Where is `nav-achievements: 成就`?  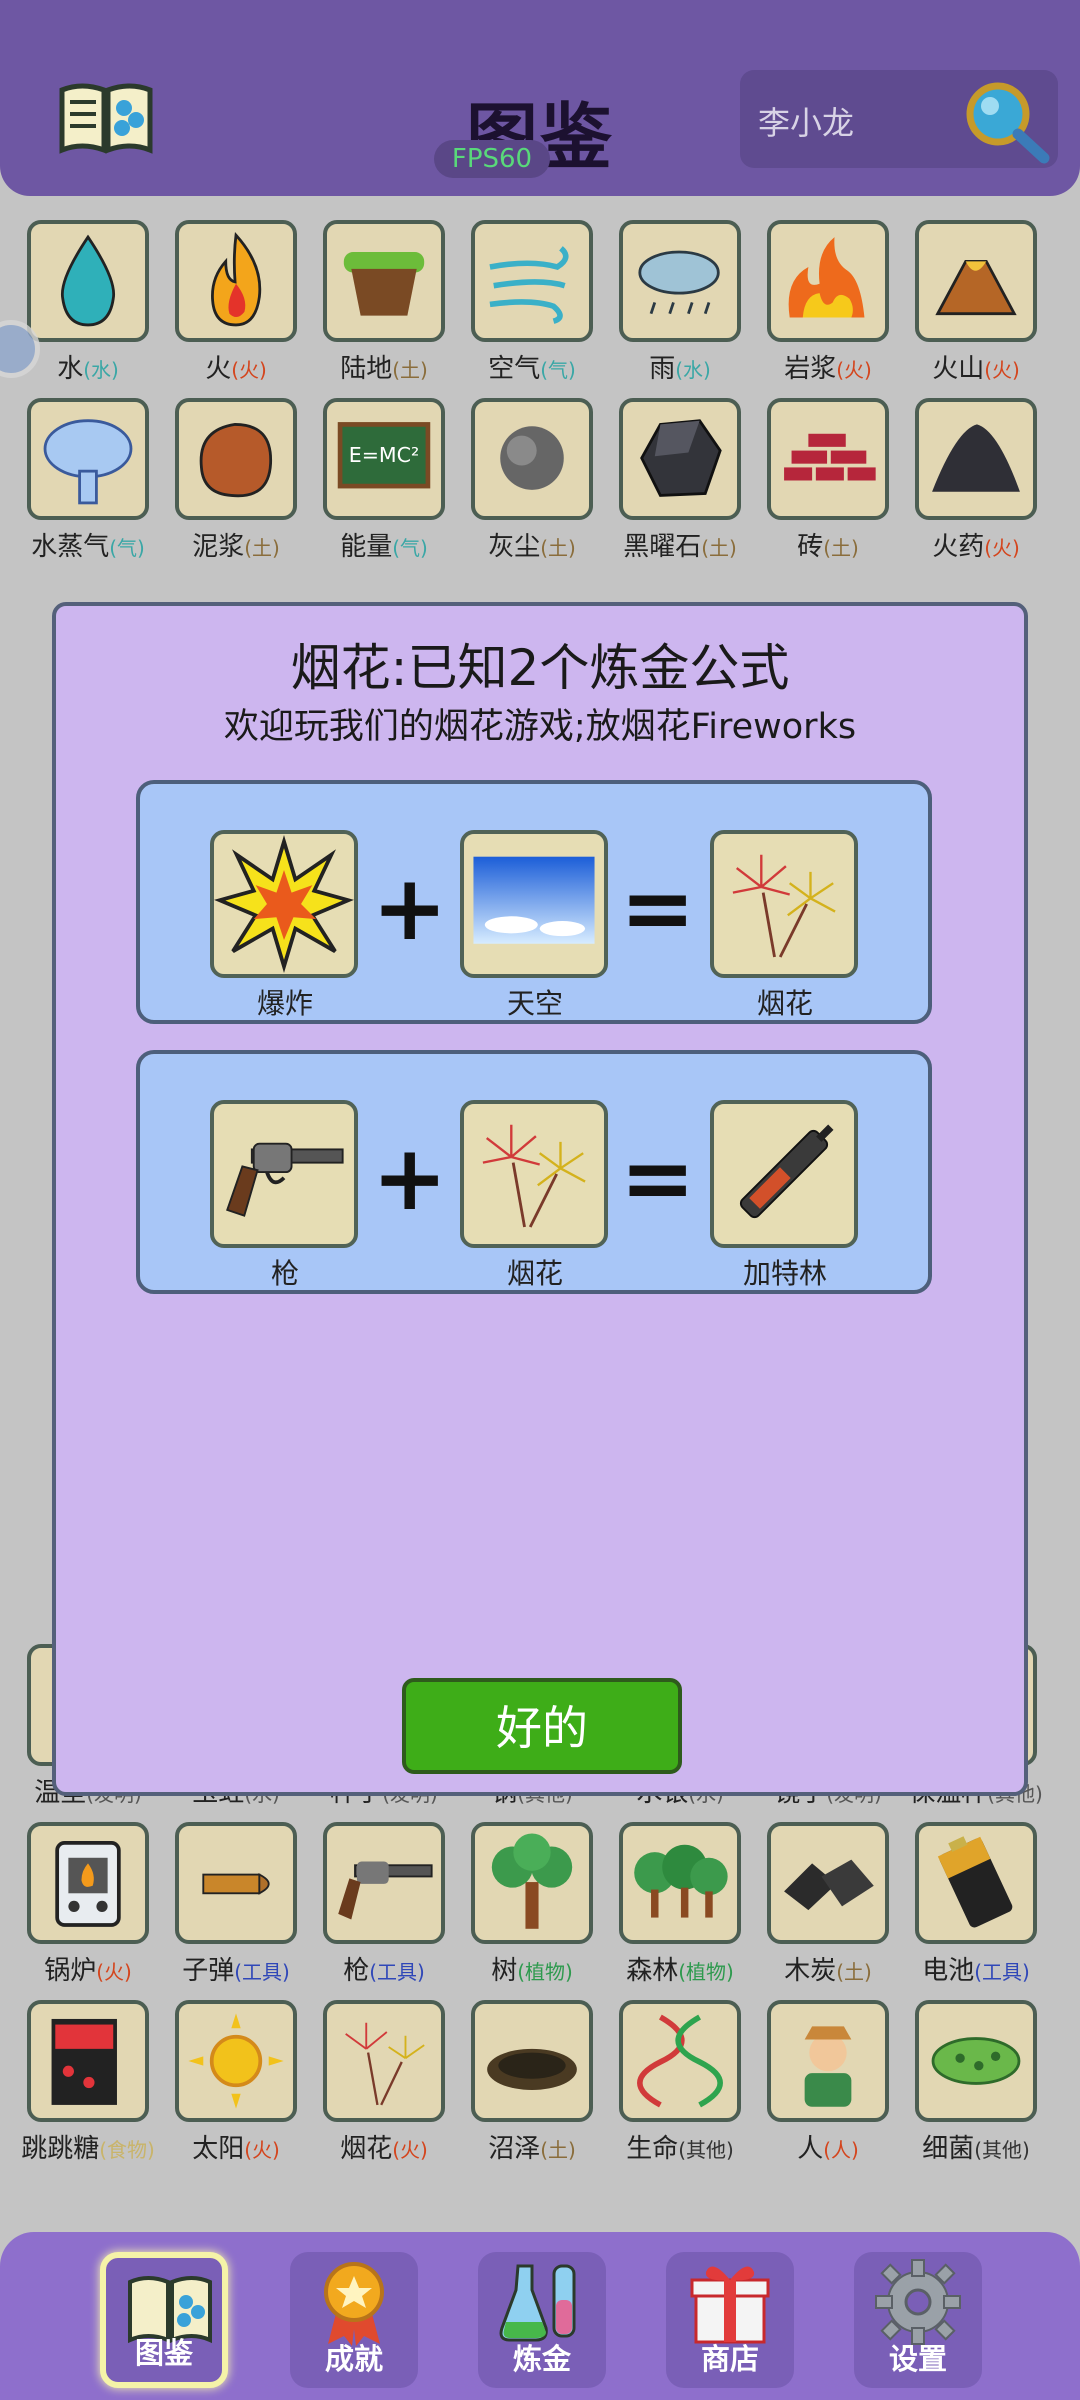 nav-achievements: 成就 is located at coordinates (354, 2320).